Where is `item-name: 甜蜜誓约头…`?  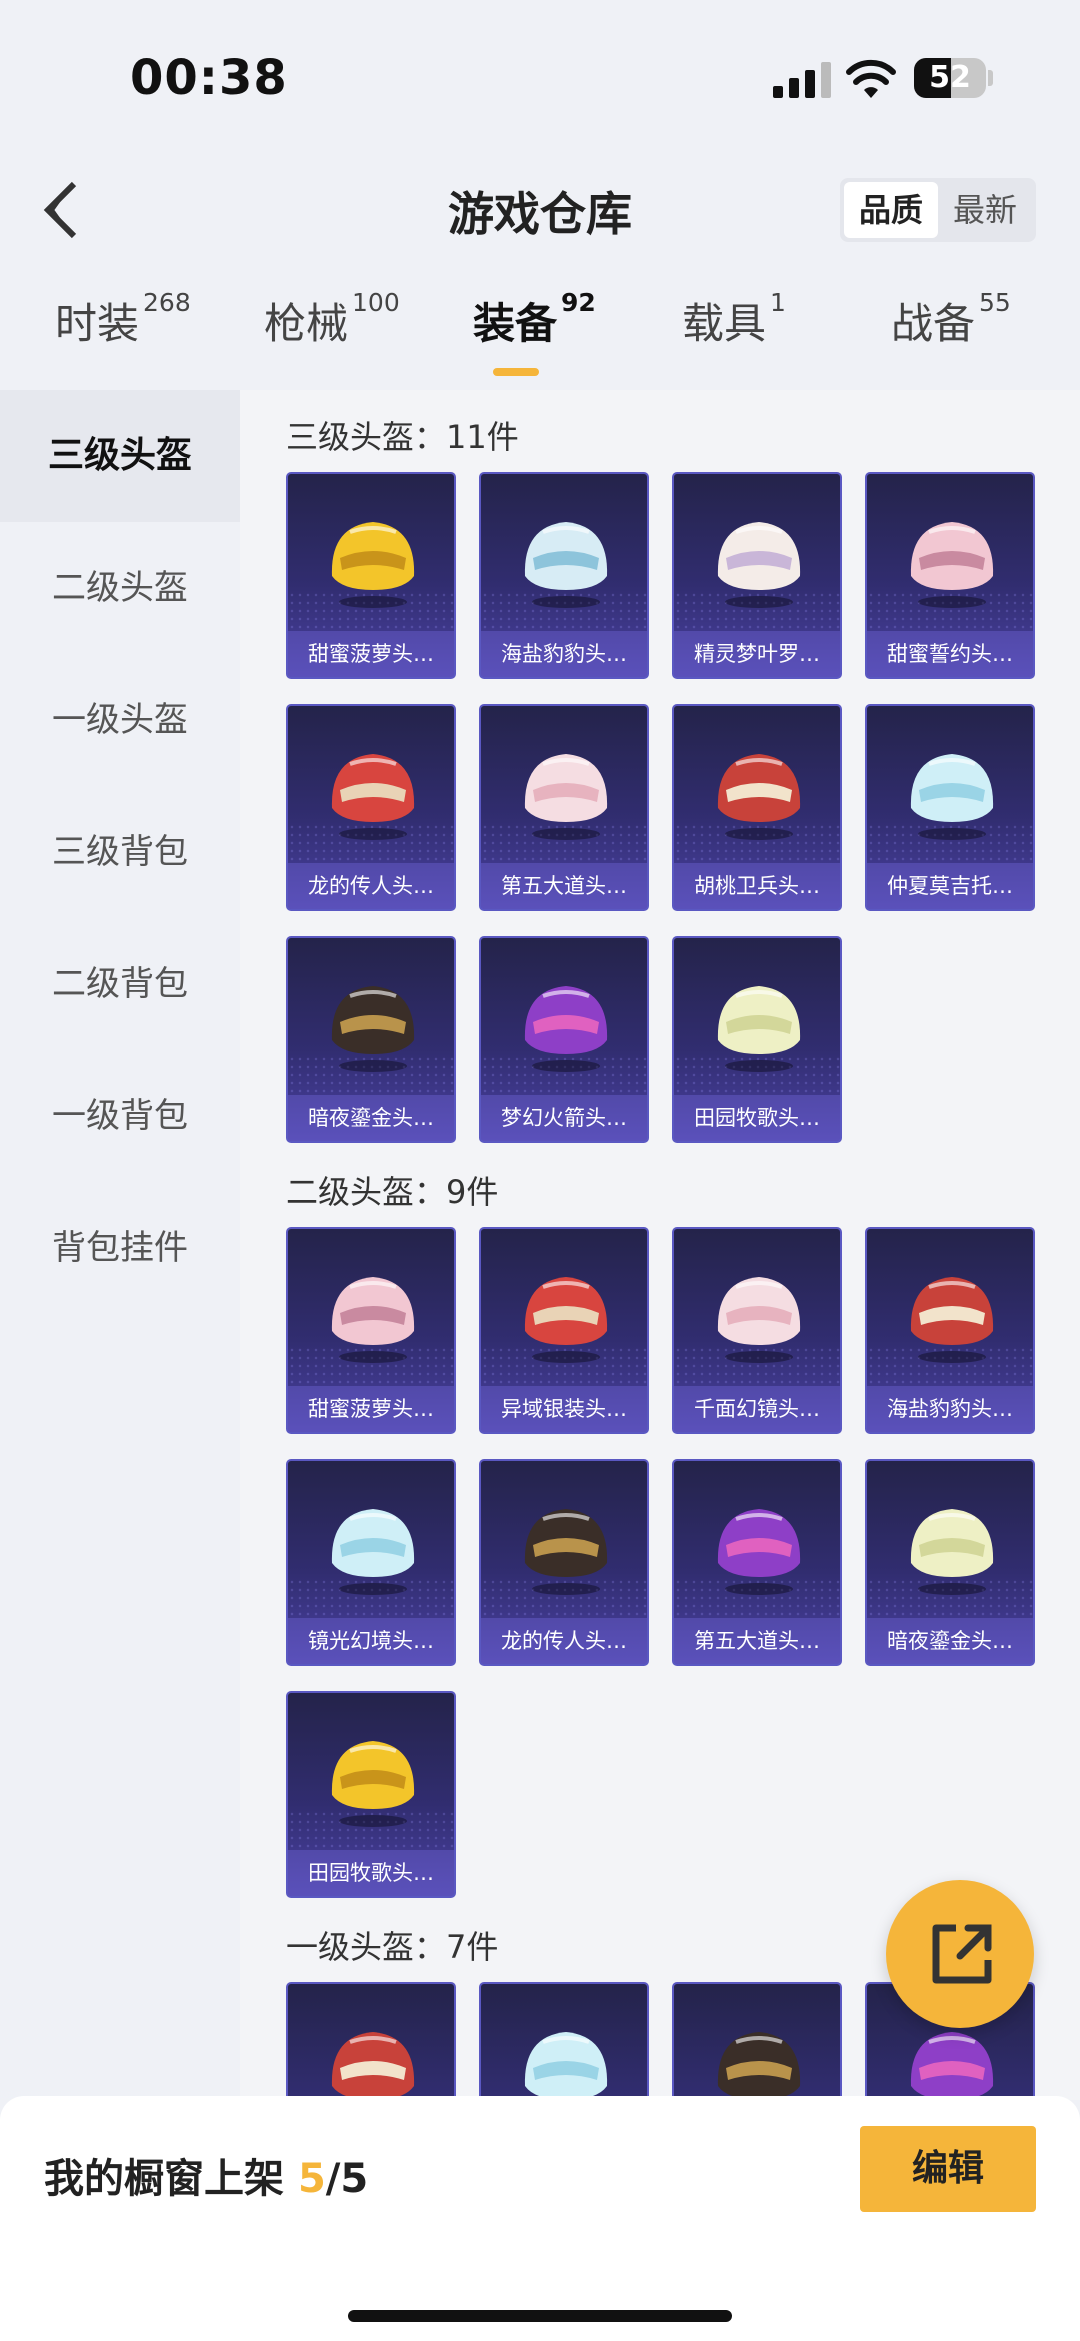 item-name: 甜蜜誓约头… is located at coordinates (950, 654).